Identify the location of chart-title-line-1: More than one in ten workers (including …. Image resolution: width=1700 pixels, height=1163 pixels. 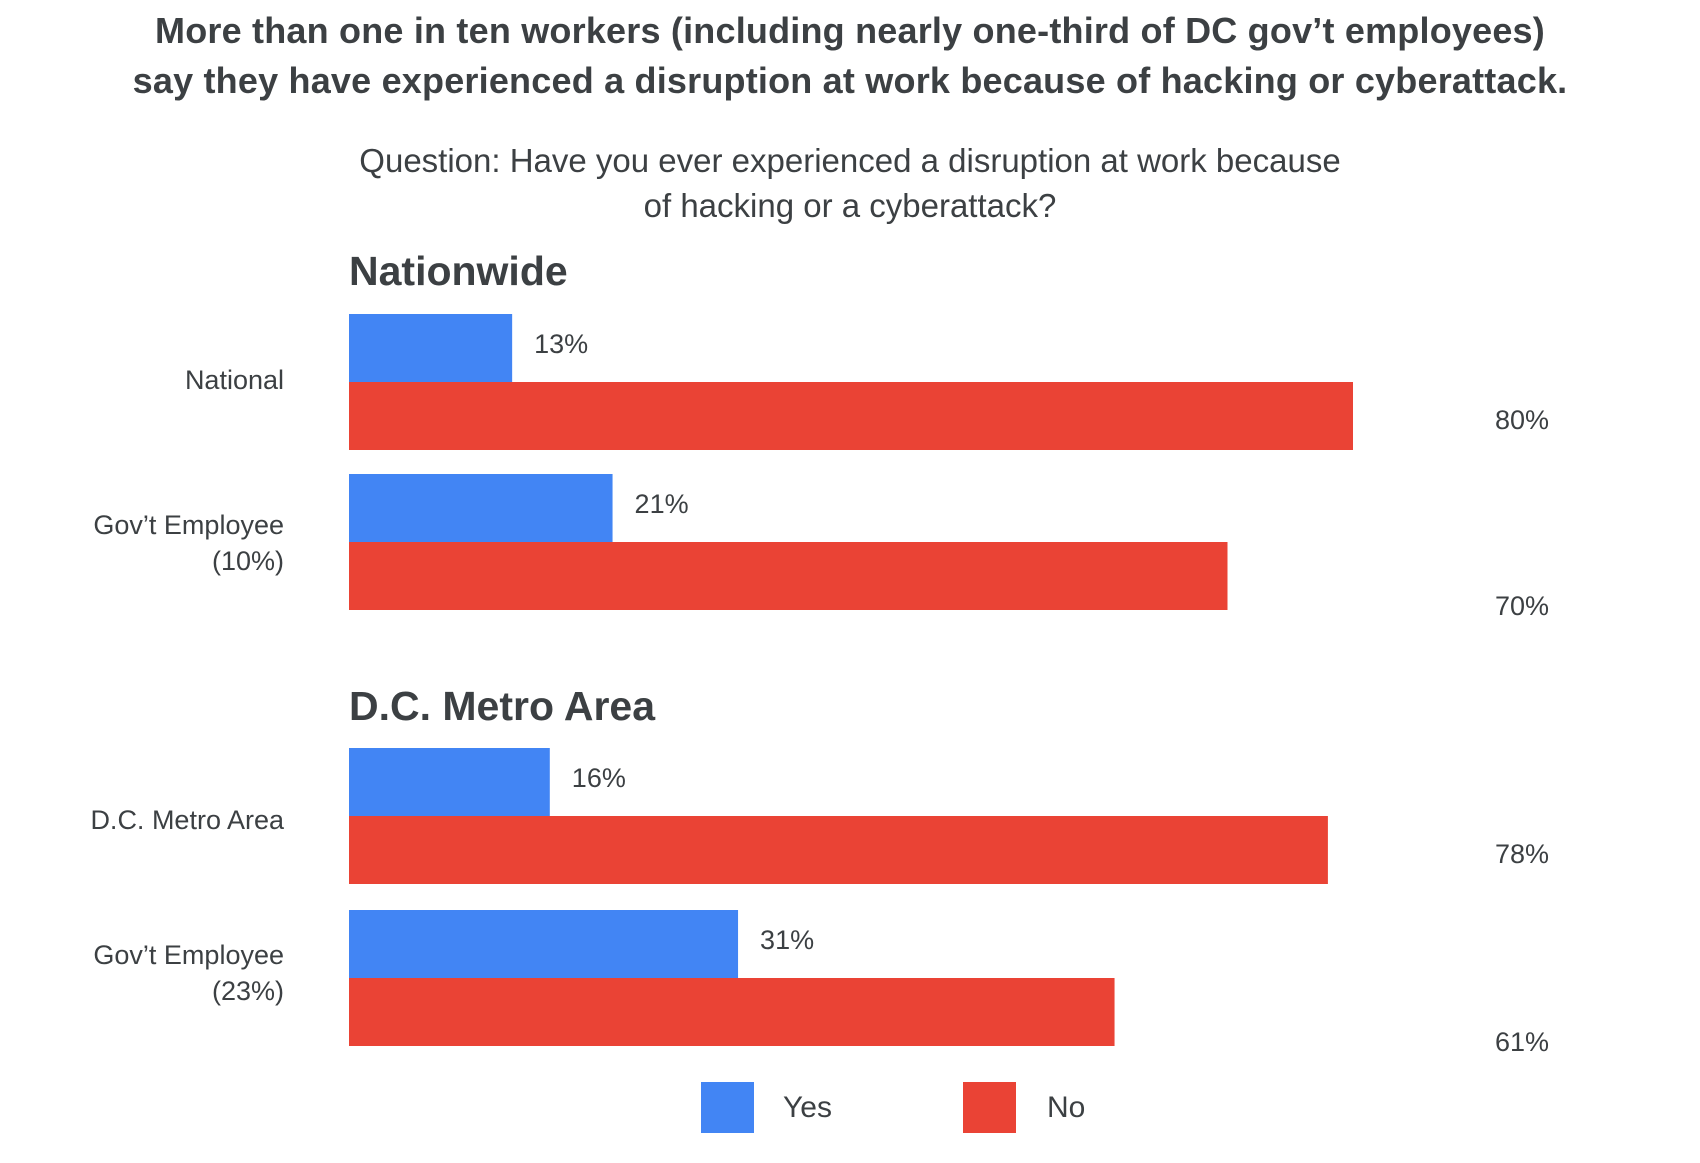
(850, 30).